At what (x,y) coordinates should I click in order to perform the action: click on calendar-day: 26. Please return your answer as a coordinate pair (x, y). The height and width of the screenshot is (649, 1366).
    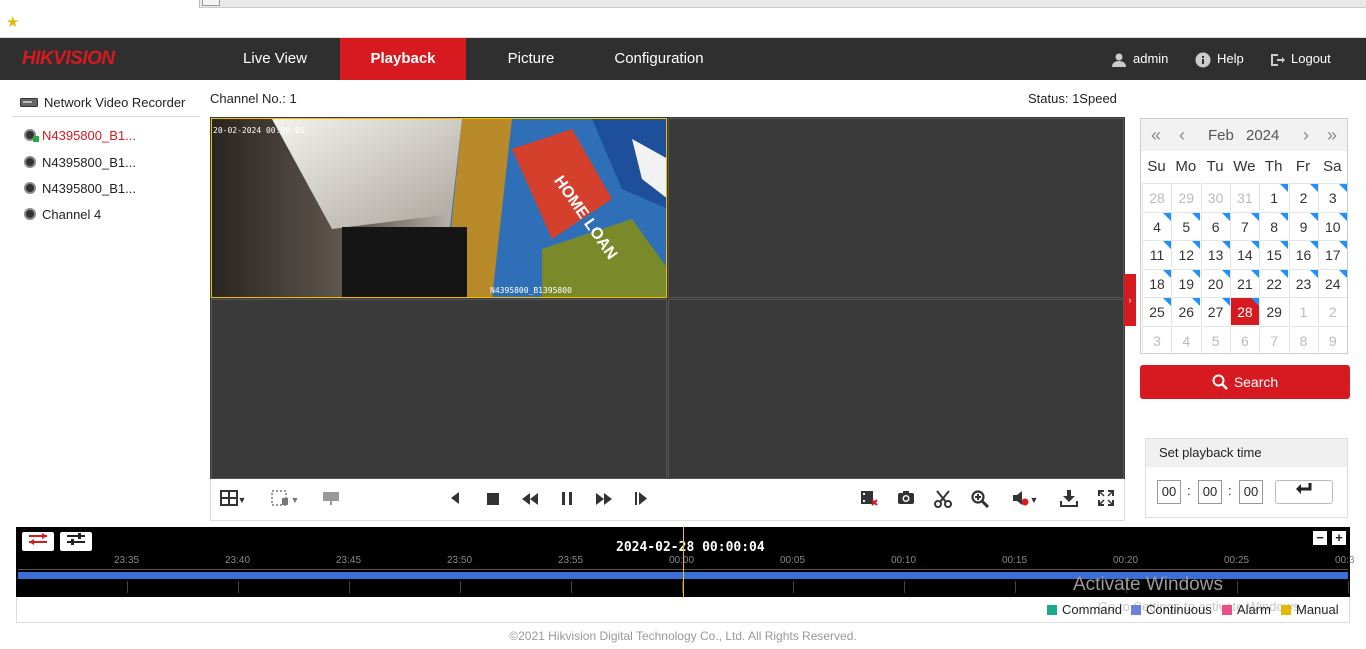
    Looking at the image, I should click on (1186, 311).